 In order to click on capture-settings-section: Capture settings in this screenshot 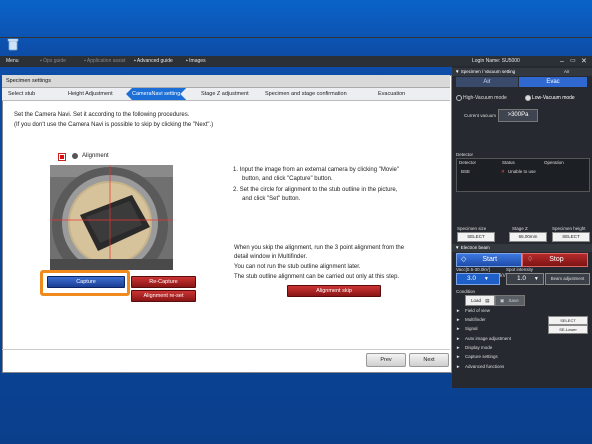, I will do `click(481, 356)`.